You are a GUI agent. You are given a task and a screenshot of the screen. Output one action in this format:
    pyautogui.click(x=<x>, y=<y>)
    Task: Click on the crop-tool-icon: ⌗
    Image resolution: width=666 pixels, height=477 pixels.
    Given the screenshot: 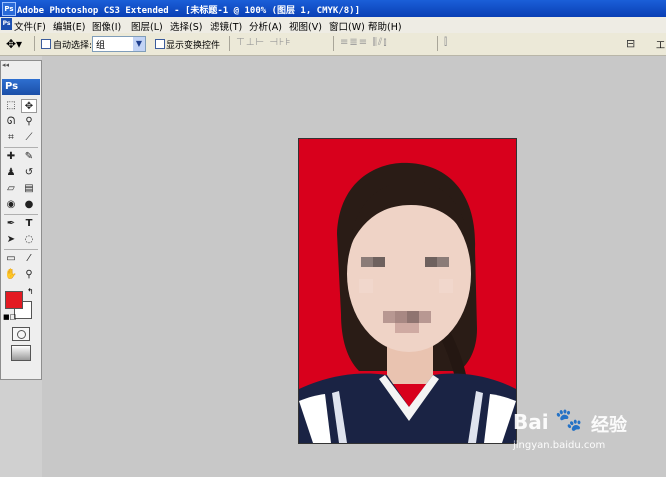 What is the action you would take?
    pyautogui.click(x=11, y=138)
    